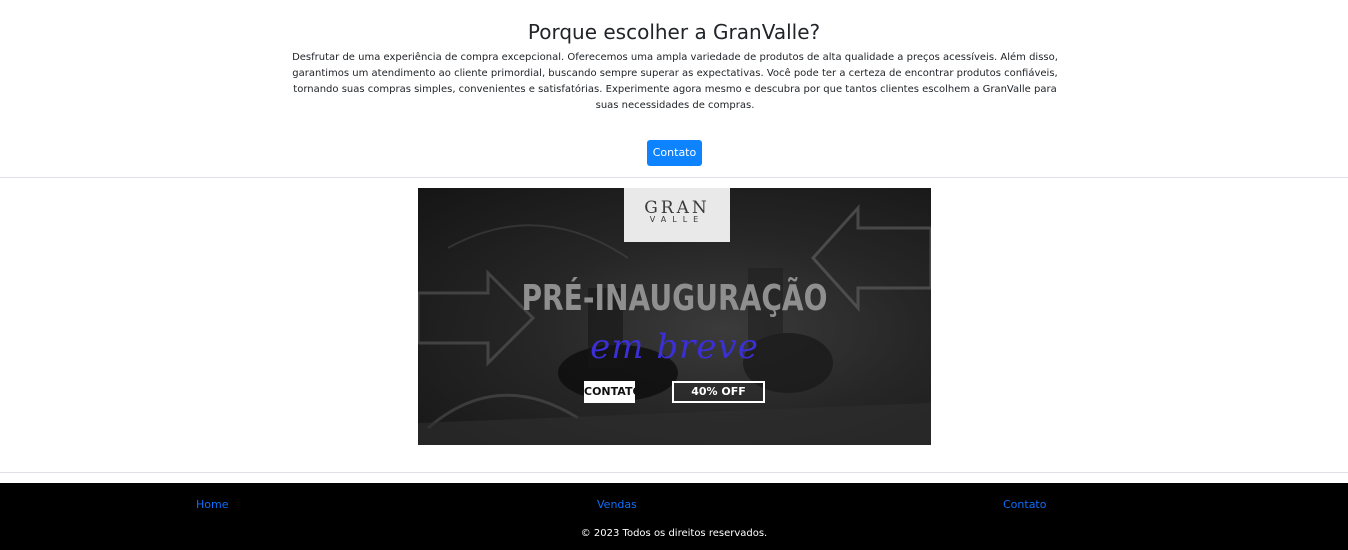 The image size is (1348, 550). I want to click on banner-discount-label: 40% OFF, so click(718, 392).